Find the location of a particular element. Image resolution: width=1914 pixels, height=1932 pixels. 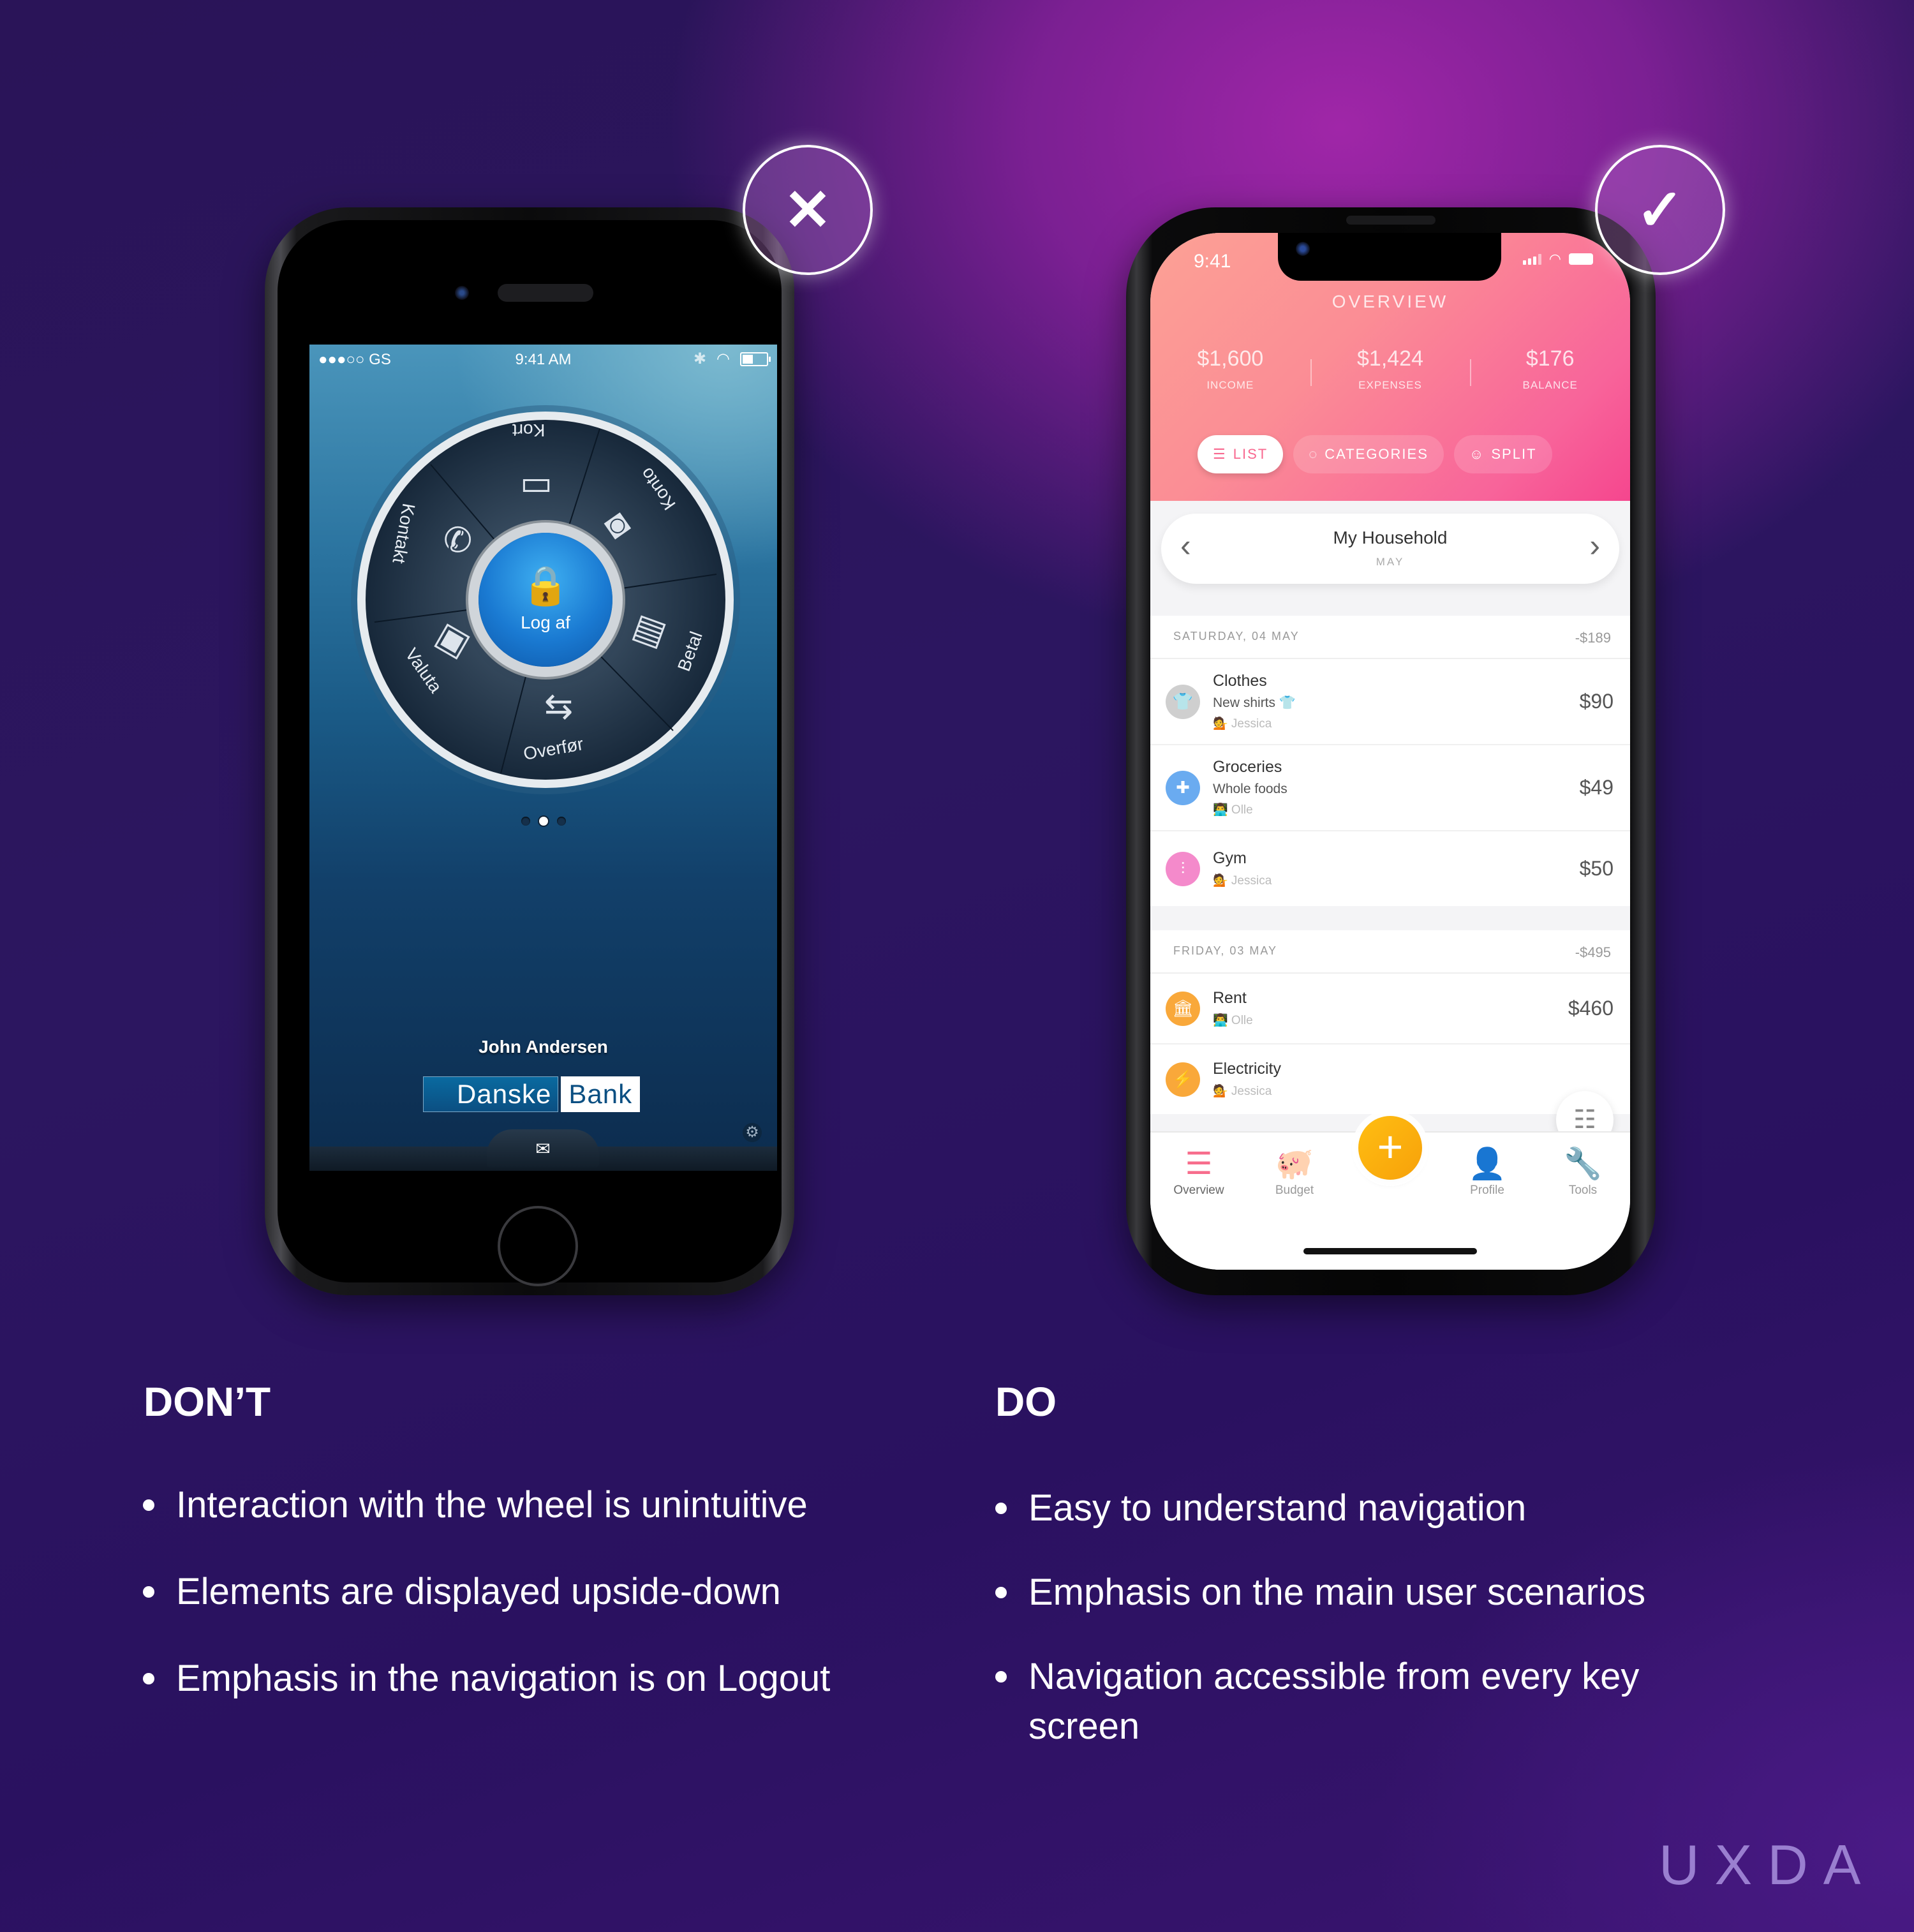

wrench-icon: 🔧 is located at coordinates (1583, 1164).